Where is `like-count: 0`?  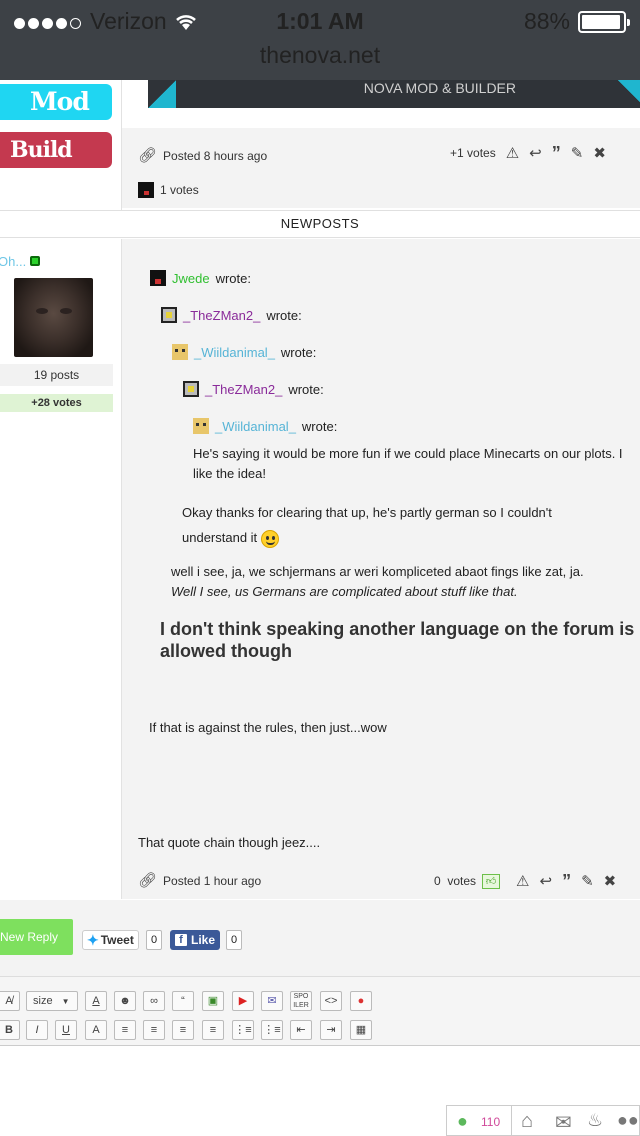 like-count: 0 is located at coordinates (234, 940).